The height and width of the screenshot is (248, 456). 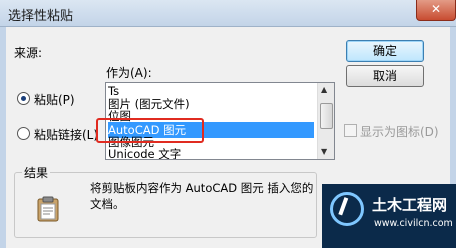 I want to click on window-title: 选择性粘贴, so click(x=41, y=16).